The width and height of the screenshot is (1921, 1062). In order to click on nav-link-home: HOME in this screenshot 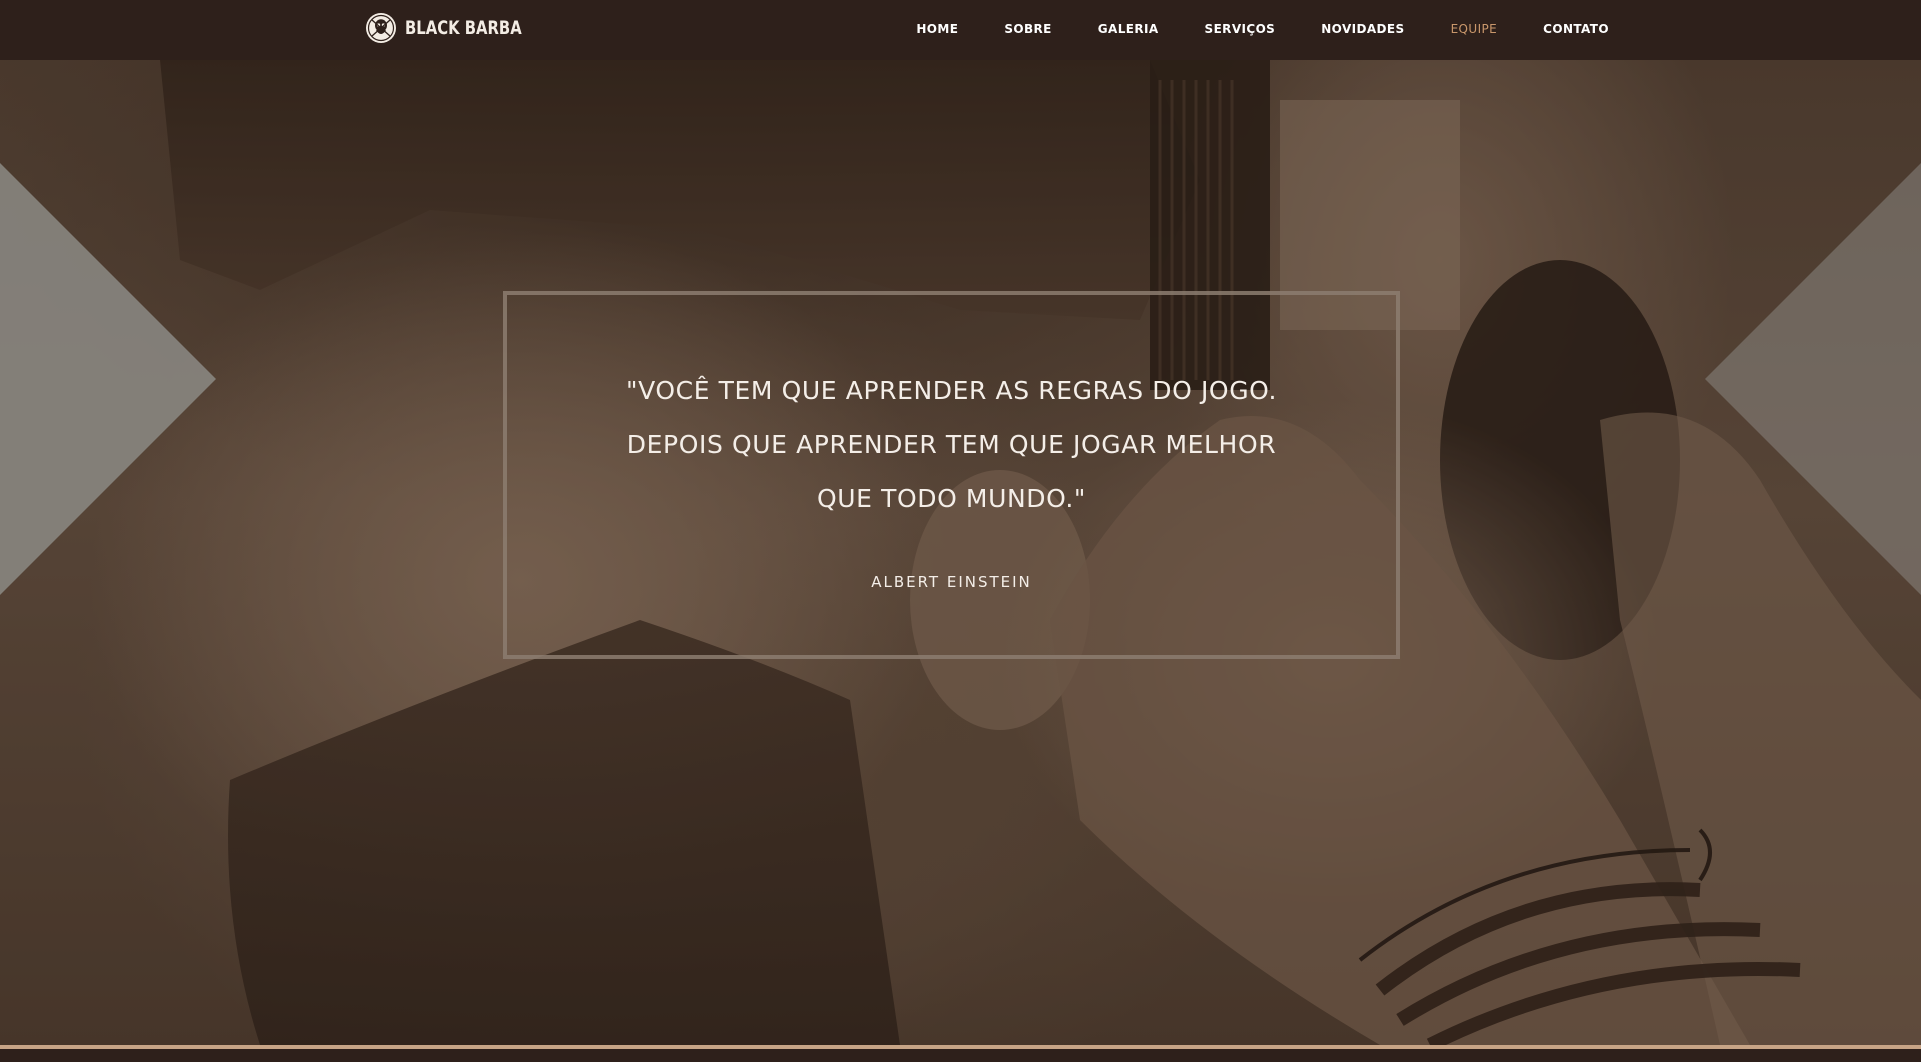, I will do `click(937, 29)`.